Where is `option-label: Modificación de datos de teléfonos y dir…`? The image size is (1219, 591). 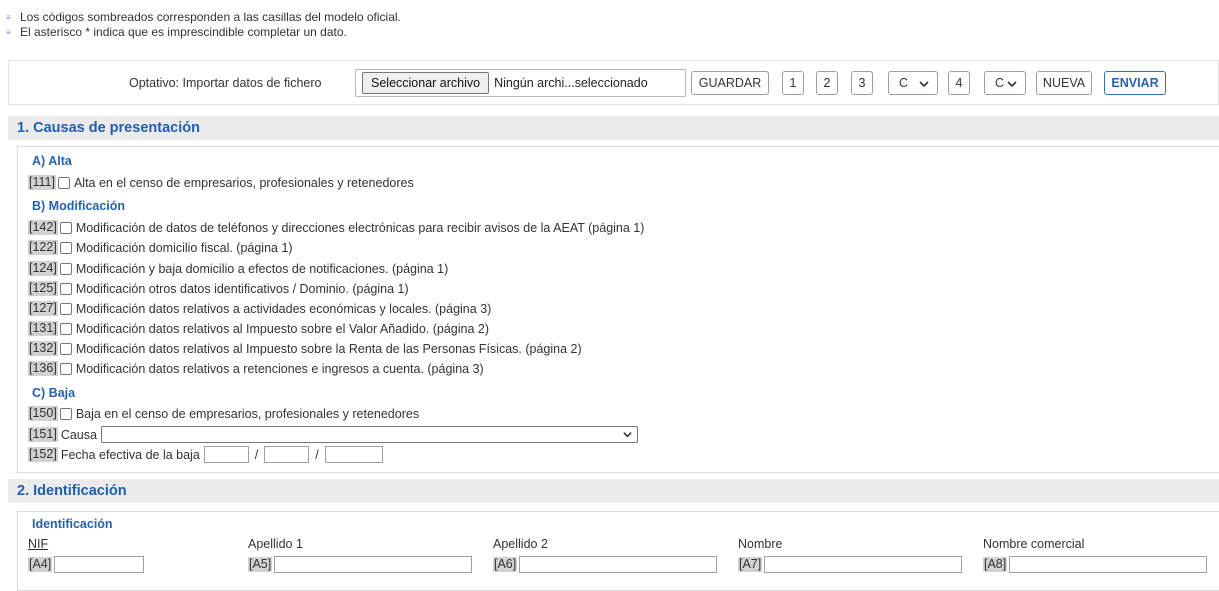
option-label: Modificación de datos de teléfonos y dir… is located at coordinates (360, 227).